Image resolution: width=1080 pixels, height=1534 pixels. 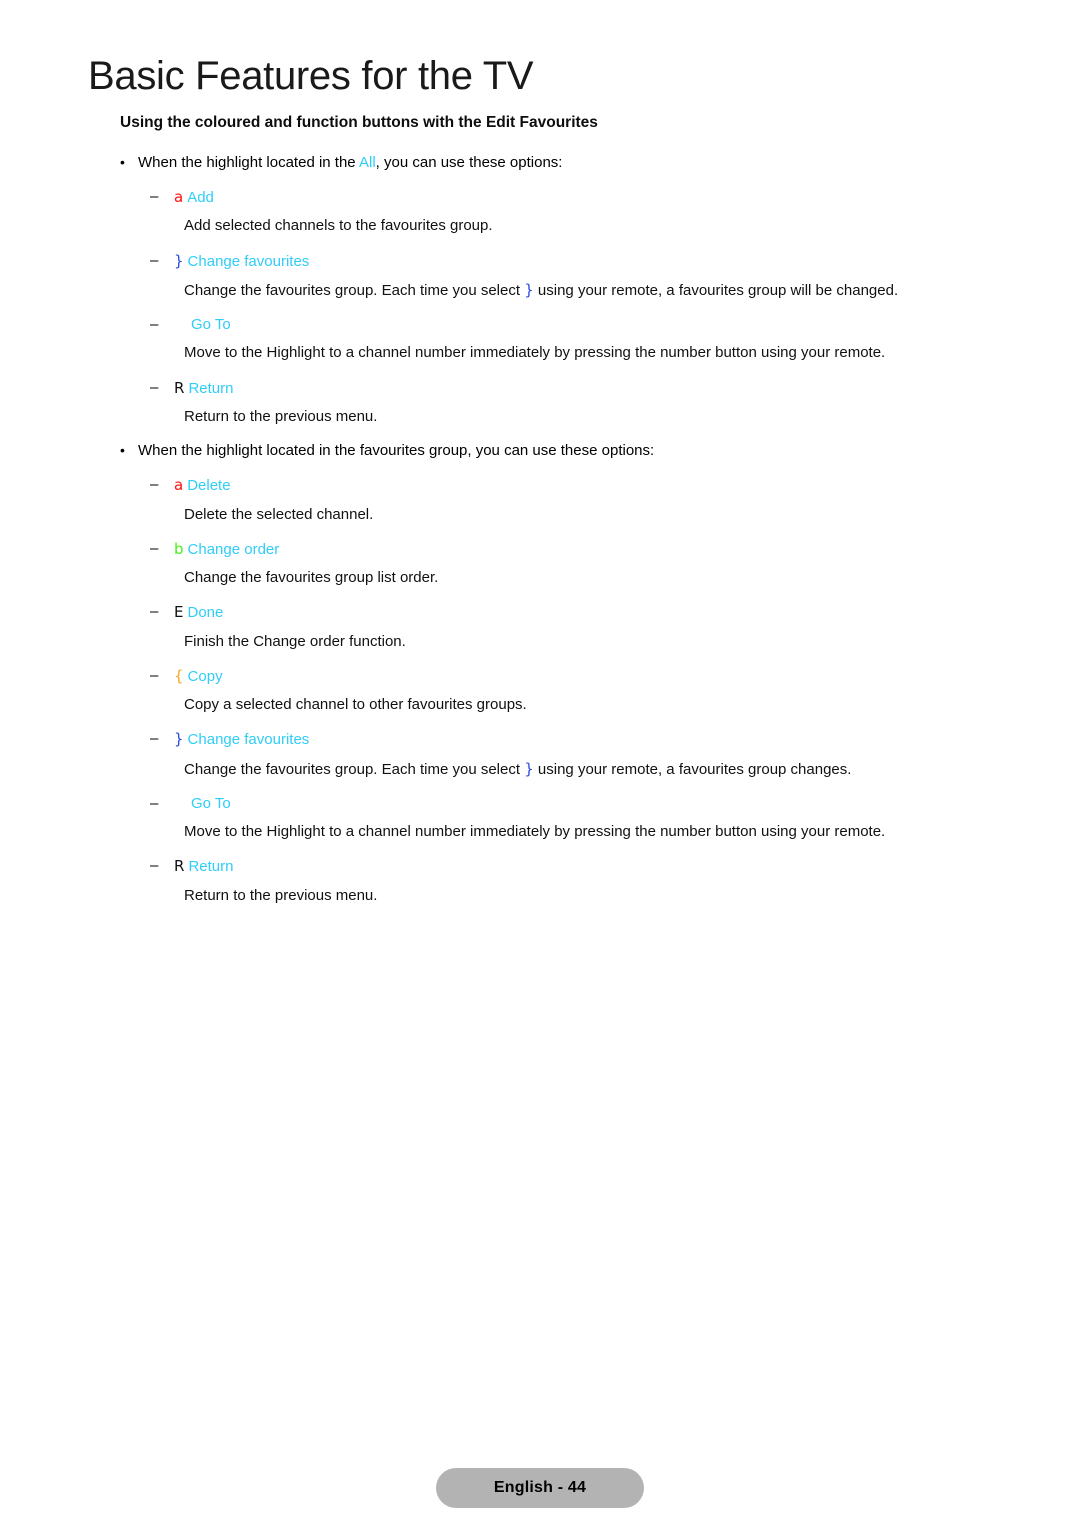 What do you see at coordinates (179, 548) in the screenshot?
I see `remote-button-green-icon: b` at bounding box center [179, 548].